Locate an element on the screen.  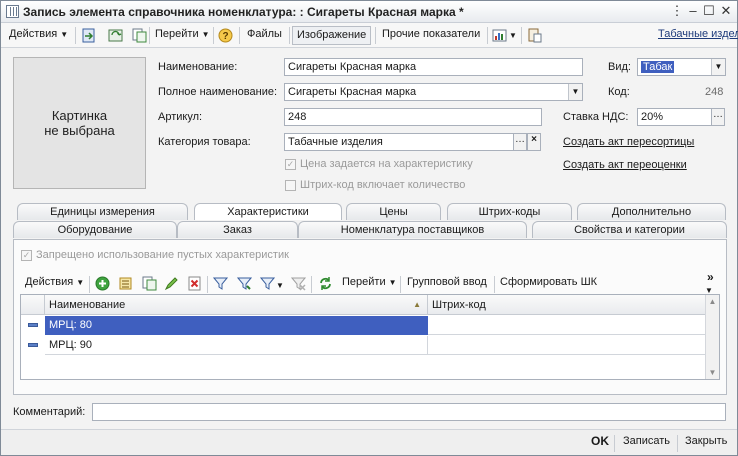
generate-barcode-button: Сформировать ШК is located at coordinates (548, 283).